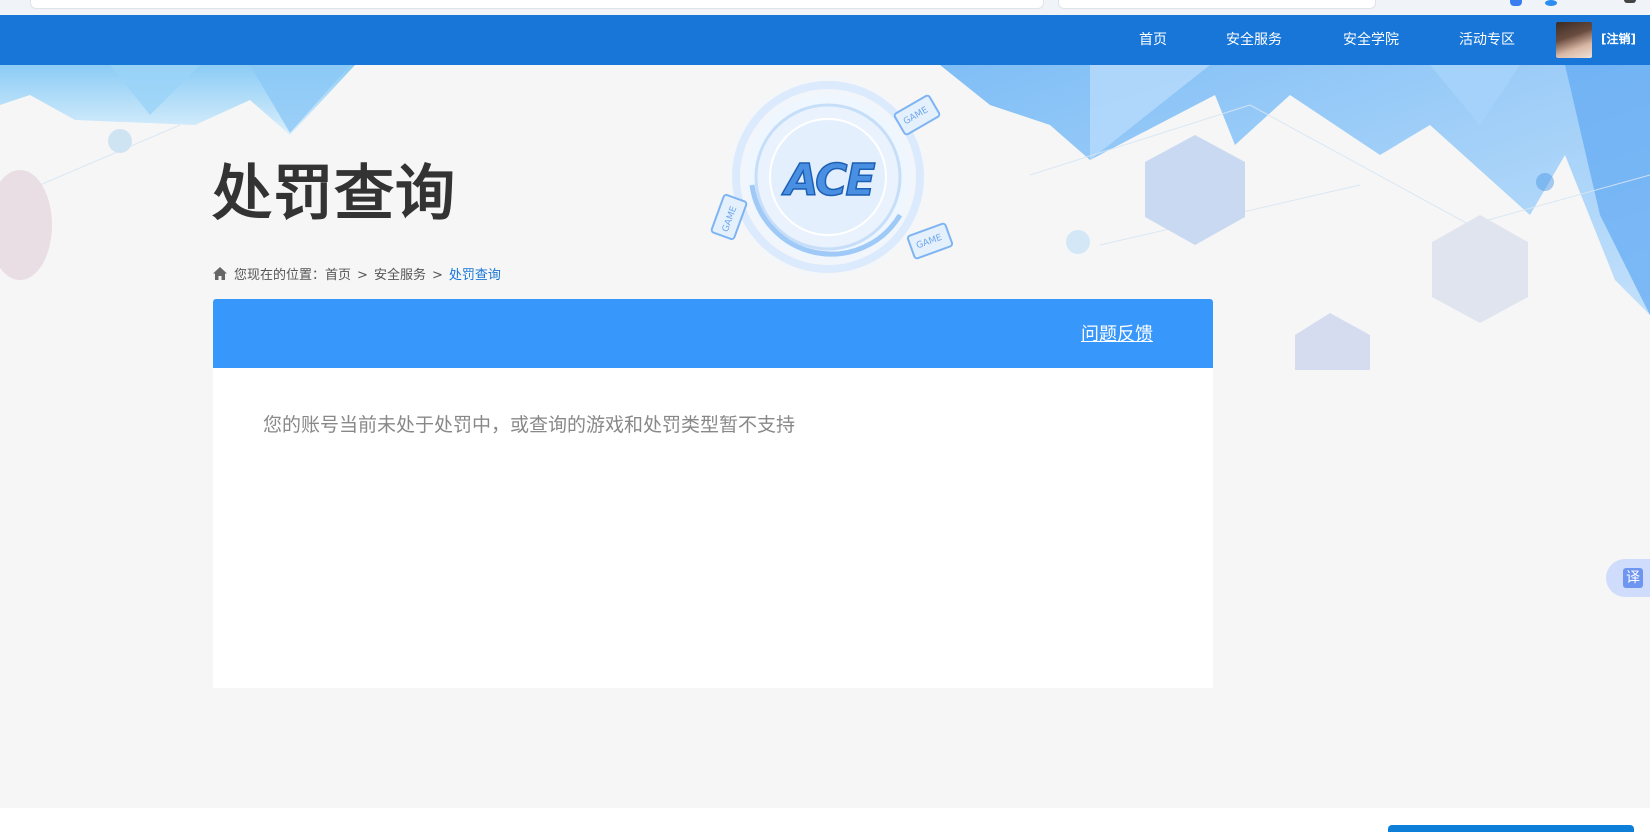 The image size is (1650, 832). What do you see at coordinates (338, 275) in the screenshot?
I see `breadcrumb-home: 首页` at bounding box center [338, 275].